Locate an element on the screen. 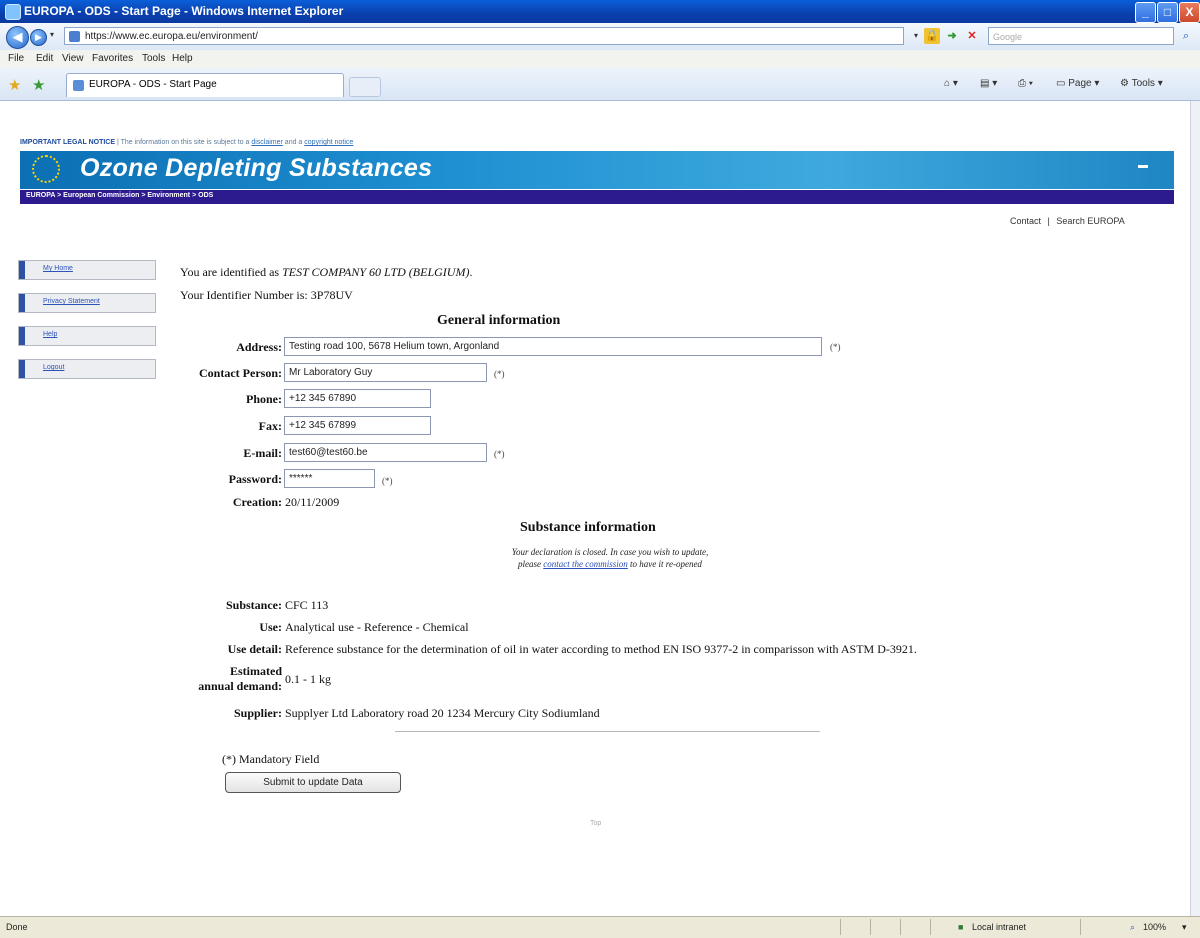 The width and height of the screenshot is (1200, 938). contact-link: Contact is located at coordinates (1025, 221).